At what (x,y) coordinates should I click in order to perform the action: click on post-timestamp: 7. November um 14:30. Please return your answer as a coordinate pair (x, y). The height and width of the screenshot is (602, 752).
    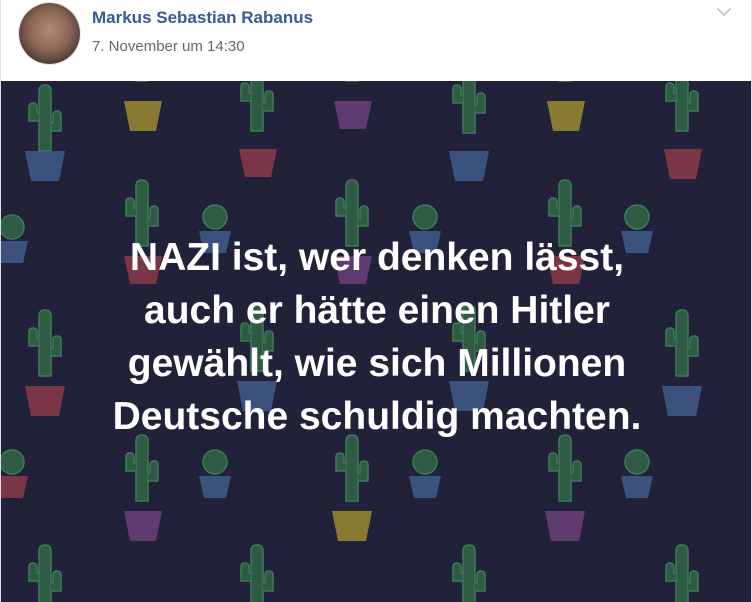
    Looking at the image, I should click on (168, 46).